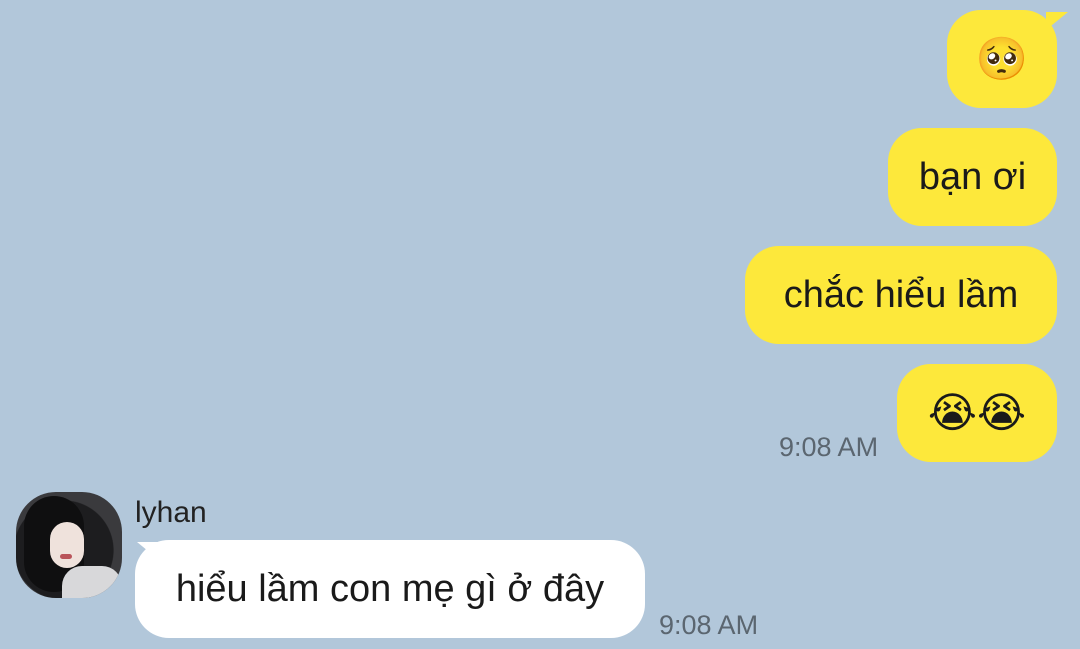  What do you see at coordinates (69, 545) in the screenshot?
I see `sender-avatar` at bounding box center [69, 545].